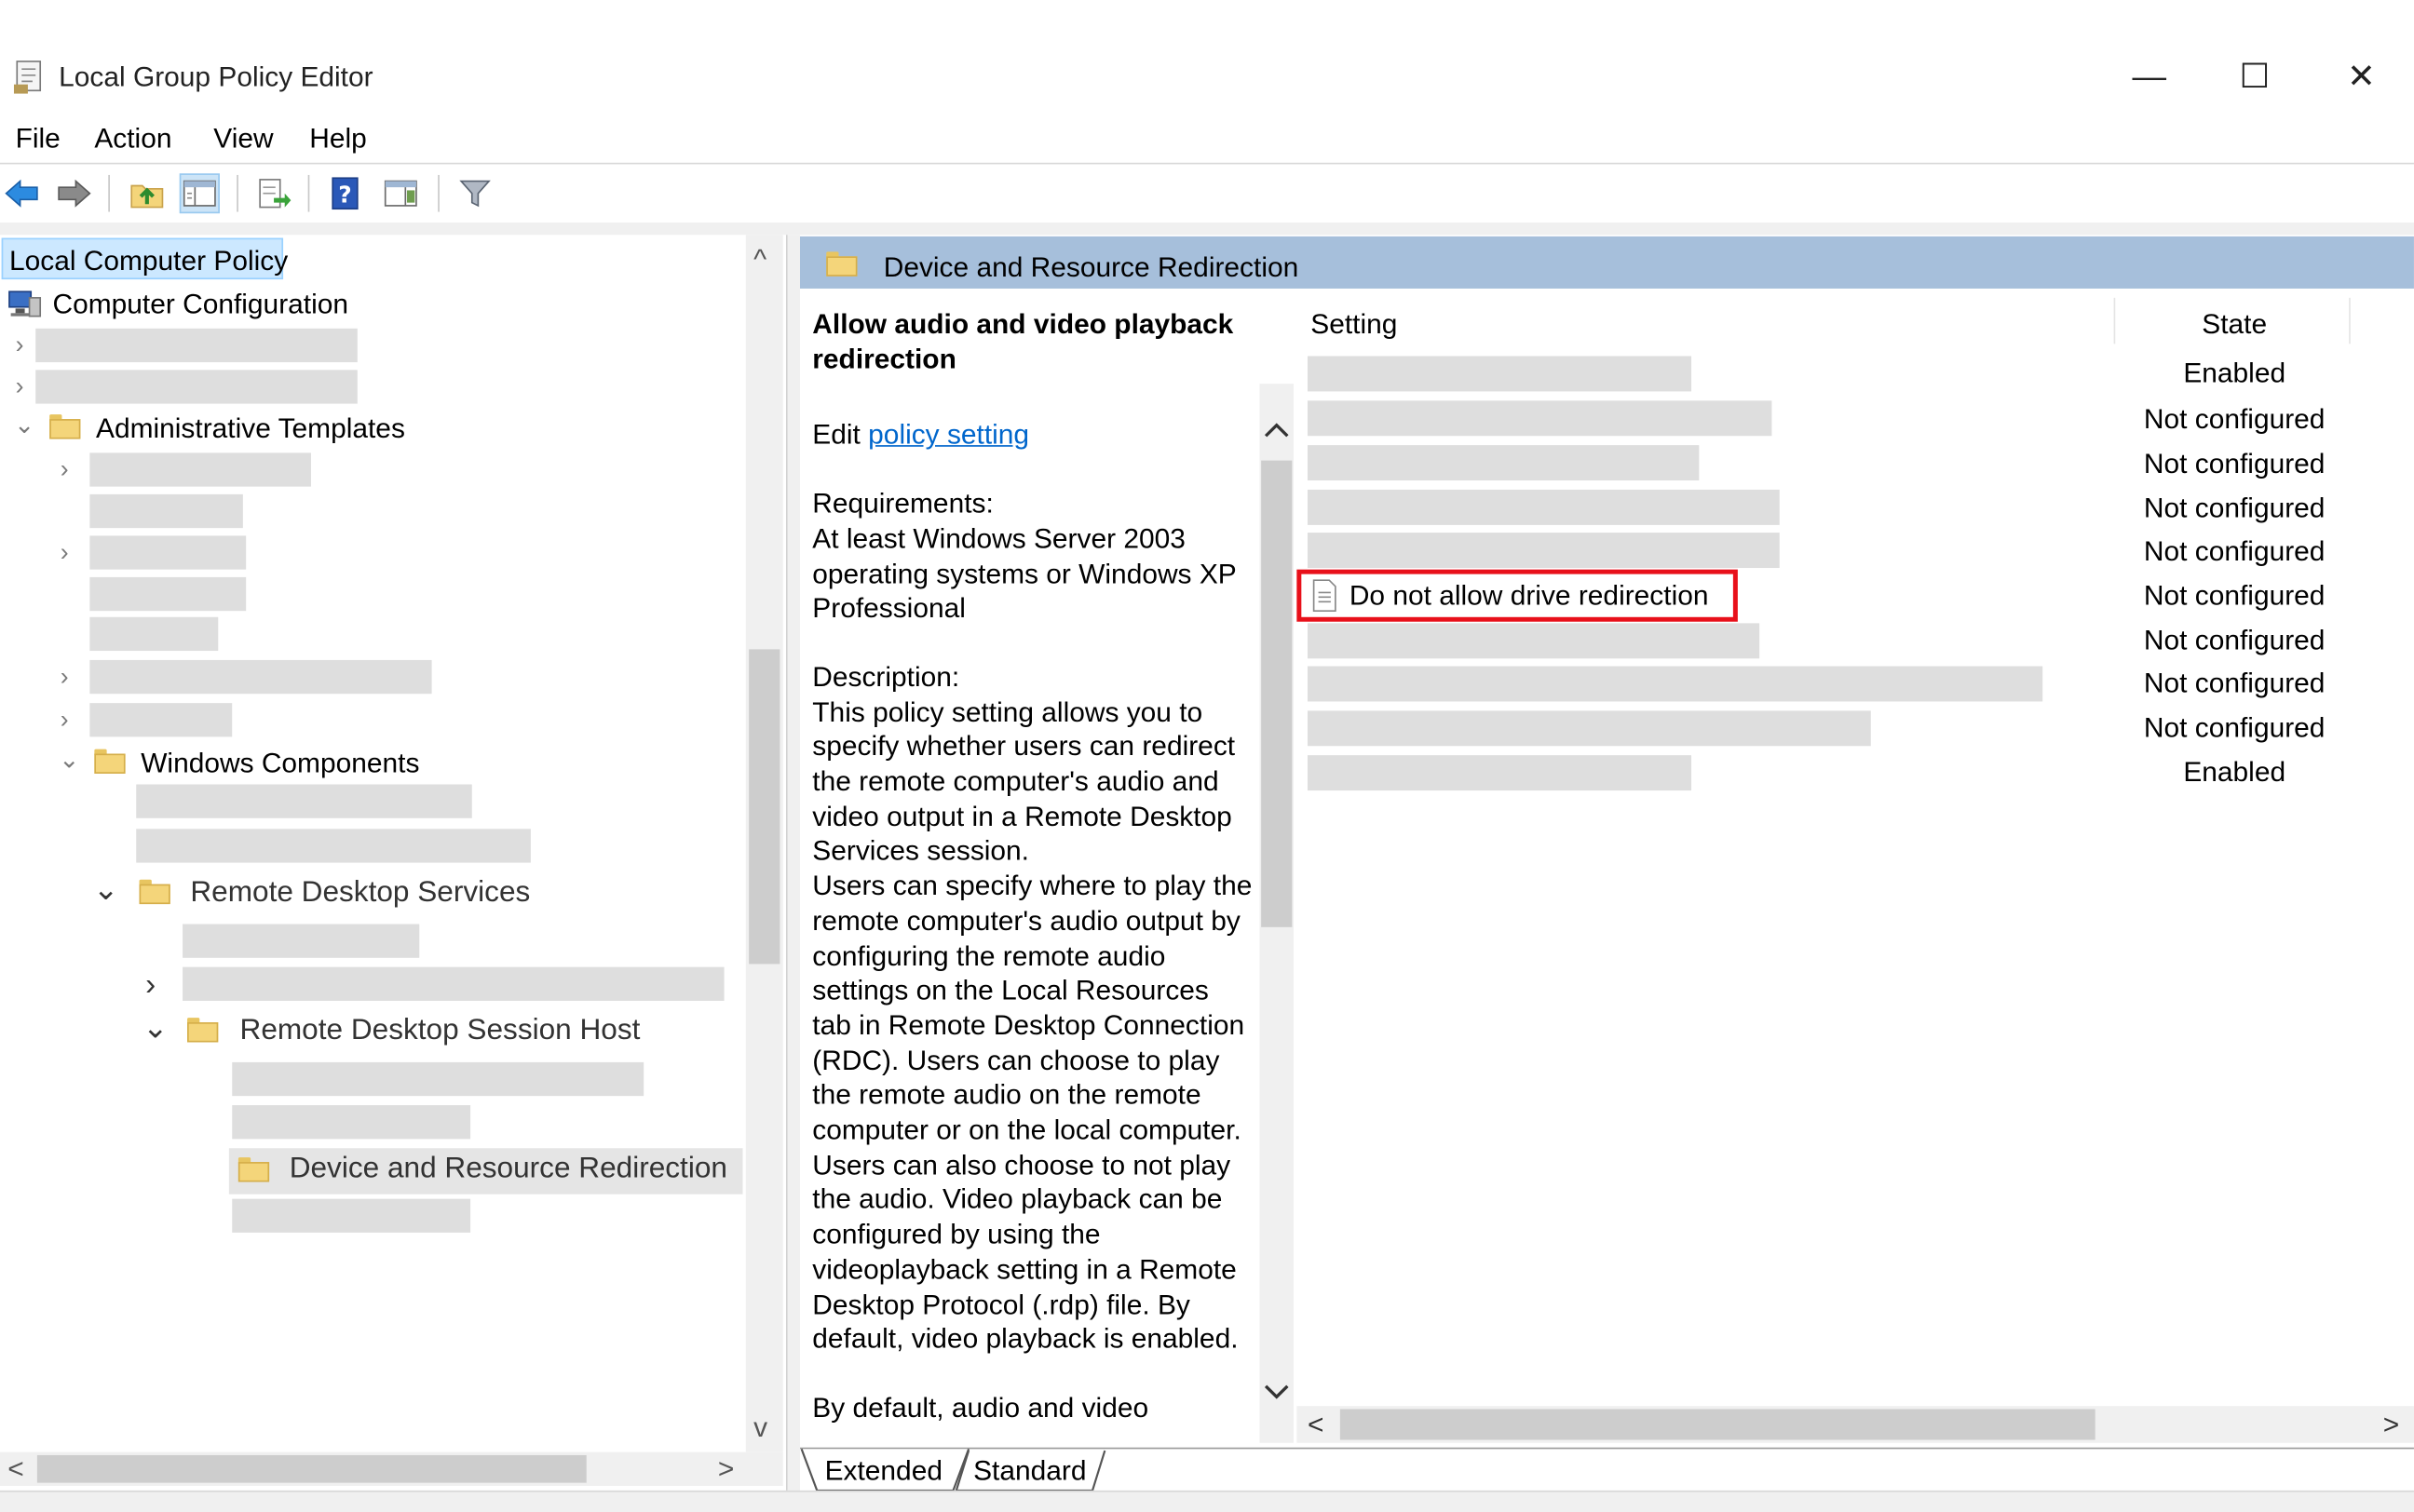 The width and height of the screenshot is (2414, 1512). What do you see at coordinates (759, 259) in the screenshot?
I see `scroll-up-icon: ^` at bounding box center [759, 259].